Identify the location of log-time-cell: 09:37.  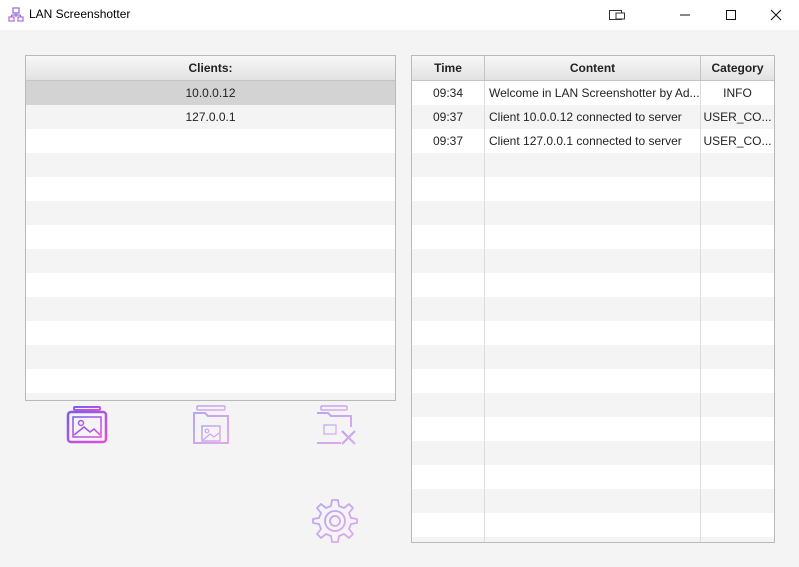
(448, 117).